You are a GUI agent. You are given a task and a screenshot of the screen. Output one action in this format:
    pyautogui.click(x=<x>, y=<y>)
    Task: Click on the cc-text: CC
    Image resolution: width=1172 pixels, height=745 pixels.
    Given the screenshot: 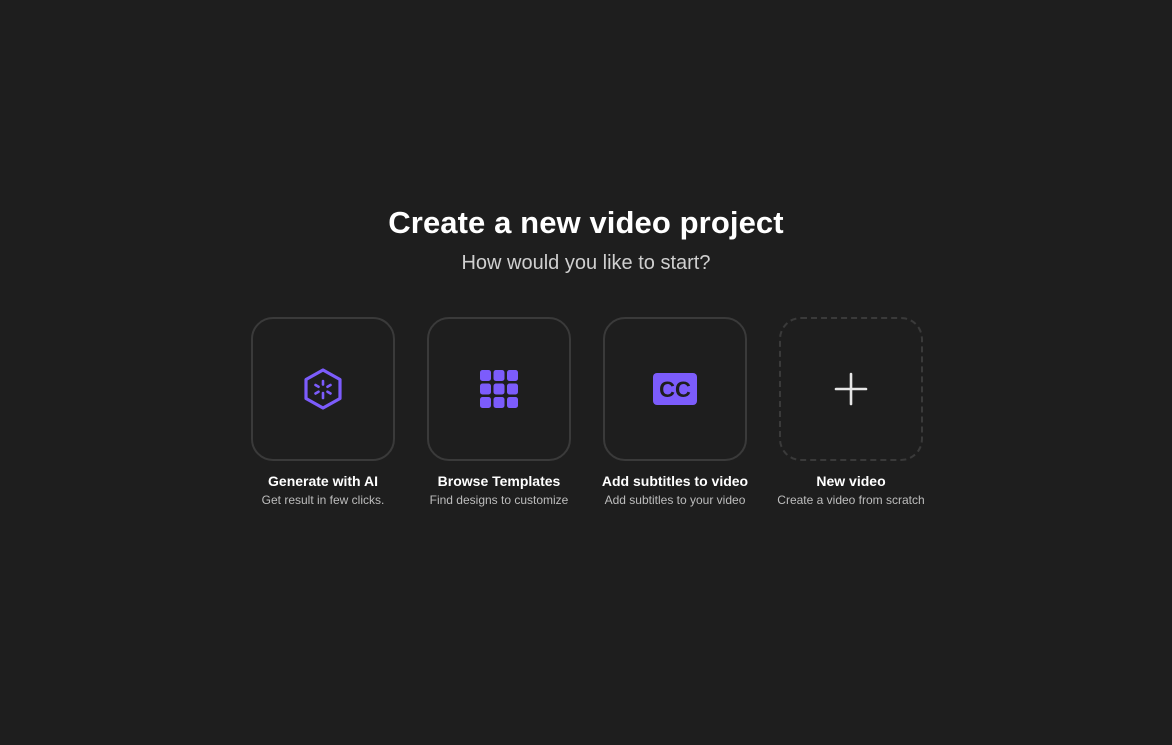 What is the action you would take?
    pyautogui.click(x=675, y=389)
    